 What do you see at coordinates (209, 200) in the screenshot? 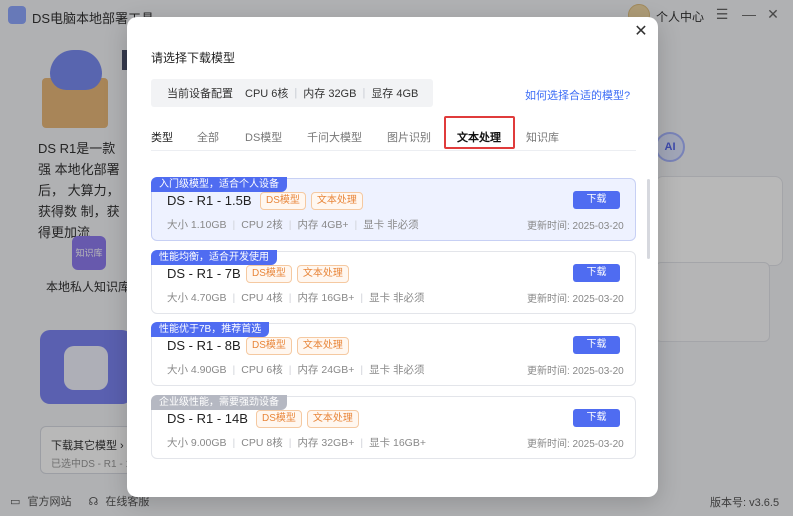
I see `model-name: DS - R1 - 1.5B` at bounding box center [209, 200].